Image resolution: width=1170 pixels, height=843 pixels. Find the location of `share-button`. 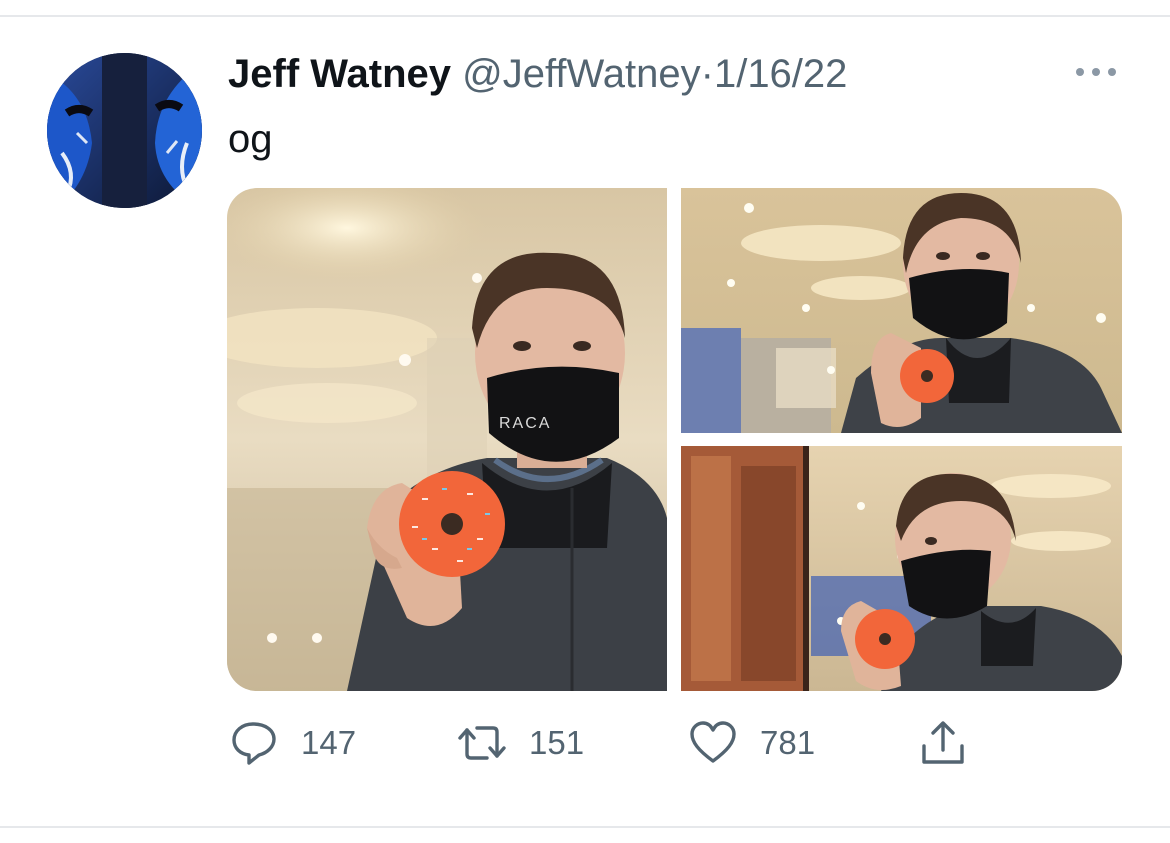

share-button is located at coordinates (943, 743).